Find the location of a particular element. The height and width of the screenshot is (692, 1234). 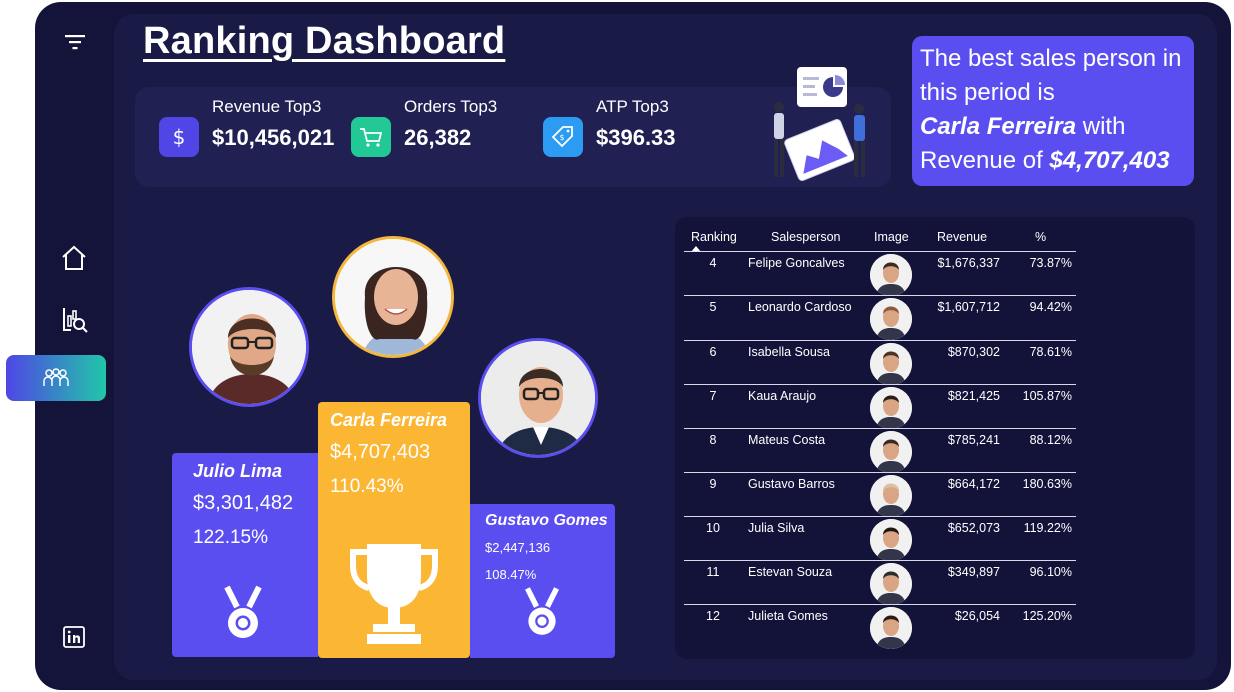

page-title: Ranking Dashboard is located at coordinates (324, 41).